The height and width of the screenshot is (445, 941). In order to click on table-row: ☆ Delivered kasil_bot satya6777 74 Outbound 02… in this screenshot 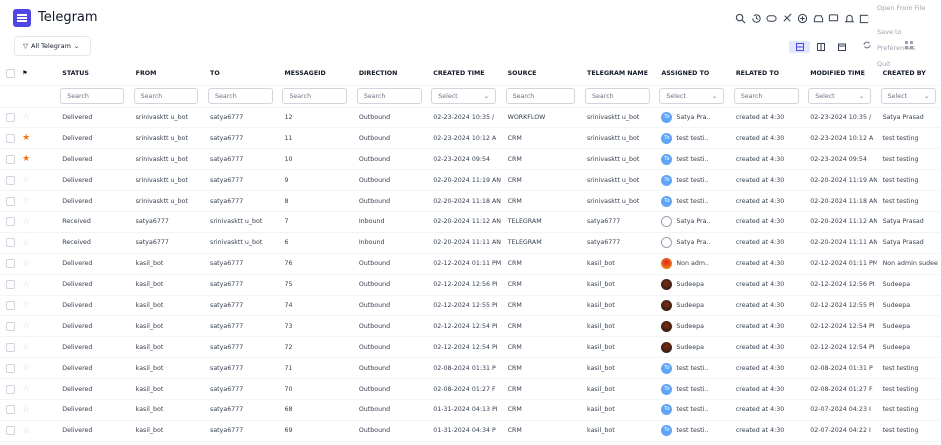, I will do `click(470, 306)`.